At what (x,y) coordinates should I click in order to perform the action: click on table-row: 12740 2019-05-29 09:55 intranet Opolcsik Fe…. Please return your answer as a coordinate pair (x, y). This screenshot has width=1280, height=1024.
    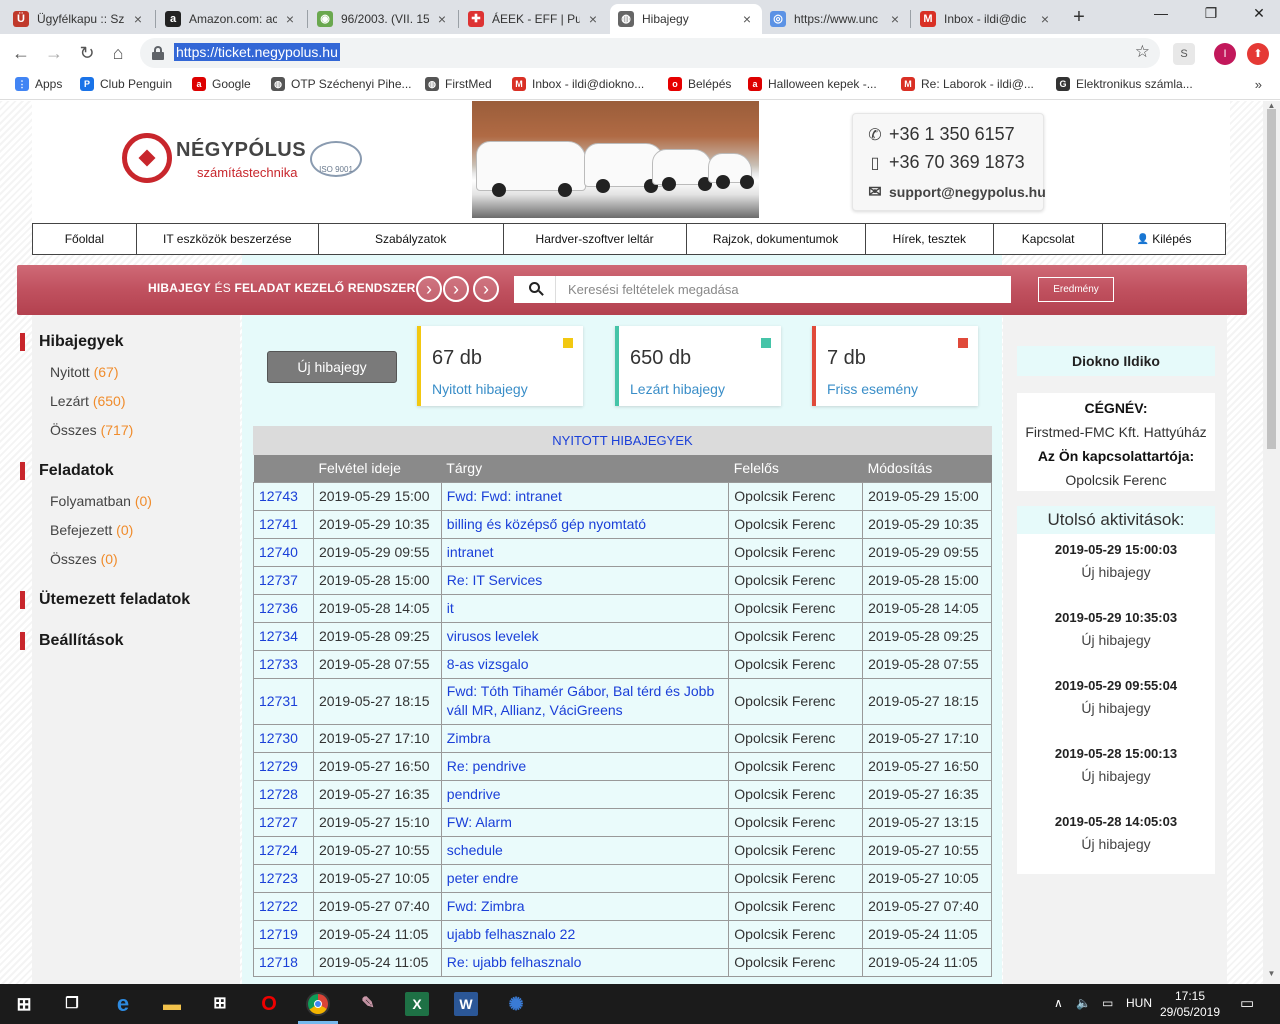
    Looking at the image, I should click on (622, 552).